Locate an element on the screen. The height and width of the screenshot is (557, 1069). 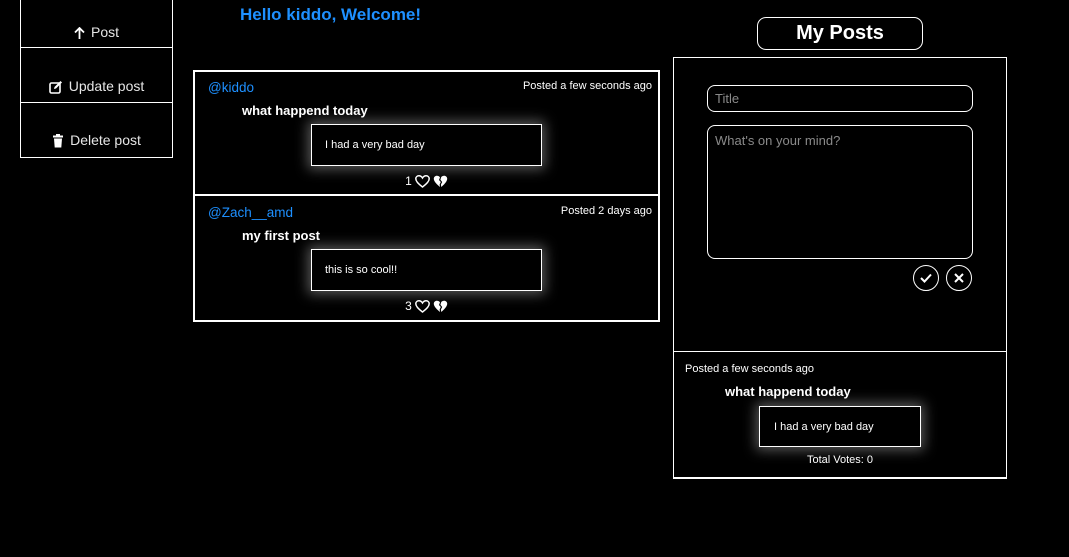
submit-button is located at coordinates (926, 278).